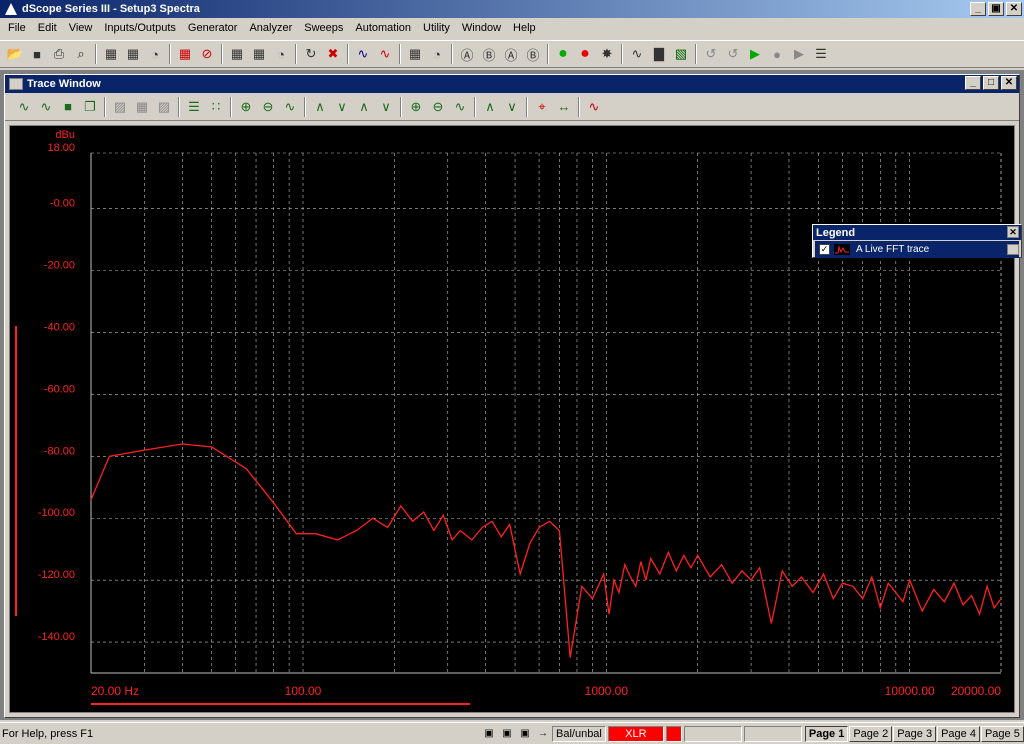 The height and width of the screenshot is (744, 1024). I want to click on spectrum-icon: ▇, so click(659, 54).